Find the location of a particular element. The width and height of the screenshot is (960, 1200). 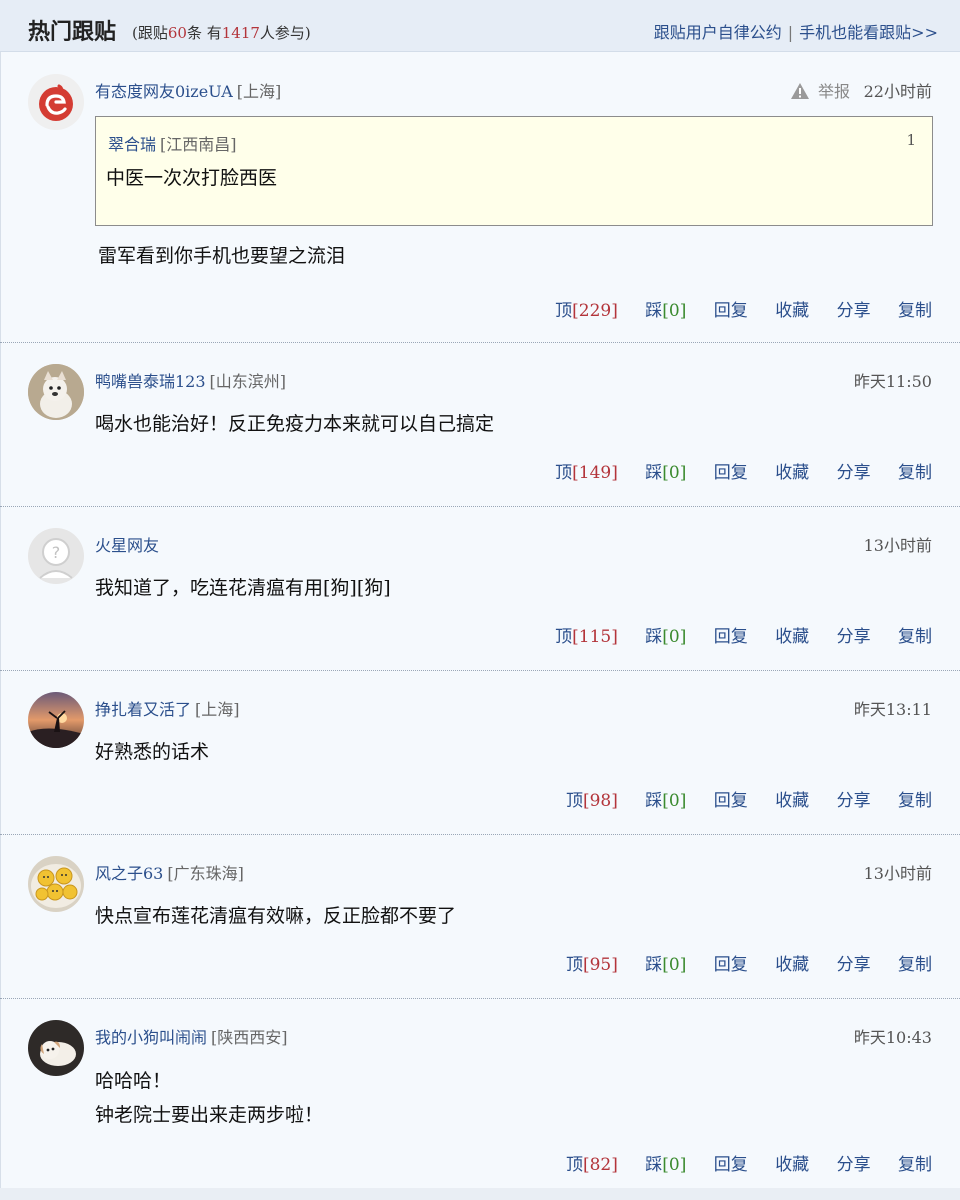

upvote-button: 顶[149] is located at coordinates (586, 473).